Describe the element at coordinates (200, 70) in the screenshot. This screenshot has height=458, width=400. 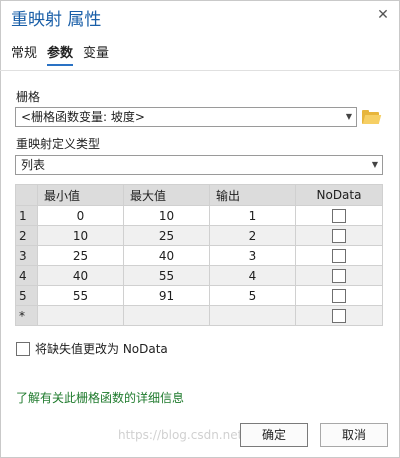
I see `tab-divider` at that location.